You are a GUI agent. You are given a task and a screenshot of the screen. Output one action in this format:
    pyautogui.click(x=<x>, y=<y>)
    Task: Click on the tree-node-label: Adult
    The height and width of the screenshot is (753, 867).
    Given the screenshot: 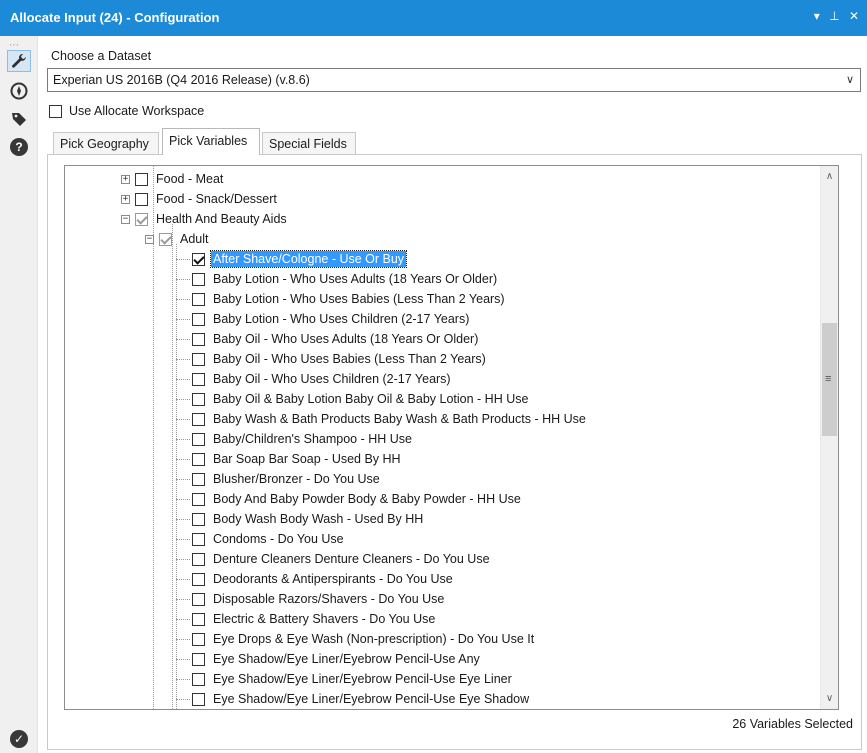 What is the action you would take?
    pyautogui.click(x=194, y=239)
    